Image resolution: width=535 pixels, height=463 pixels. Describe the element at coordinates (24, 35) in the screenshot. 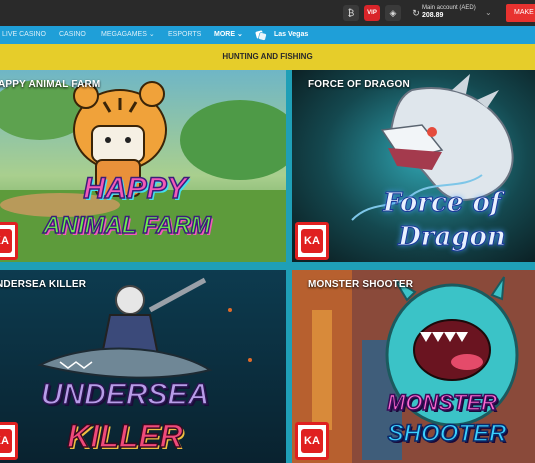

I see `nav-live-casino: LIVE CASINO` at that location.